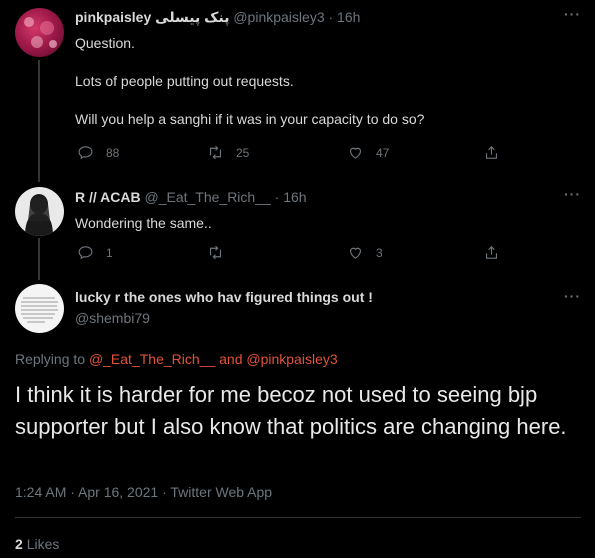 The width and height of the screenshot is (595, 558). Describe the element at coordinates (368, 152) in the screenshot. I see `like-button: 47` at that location.